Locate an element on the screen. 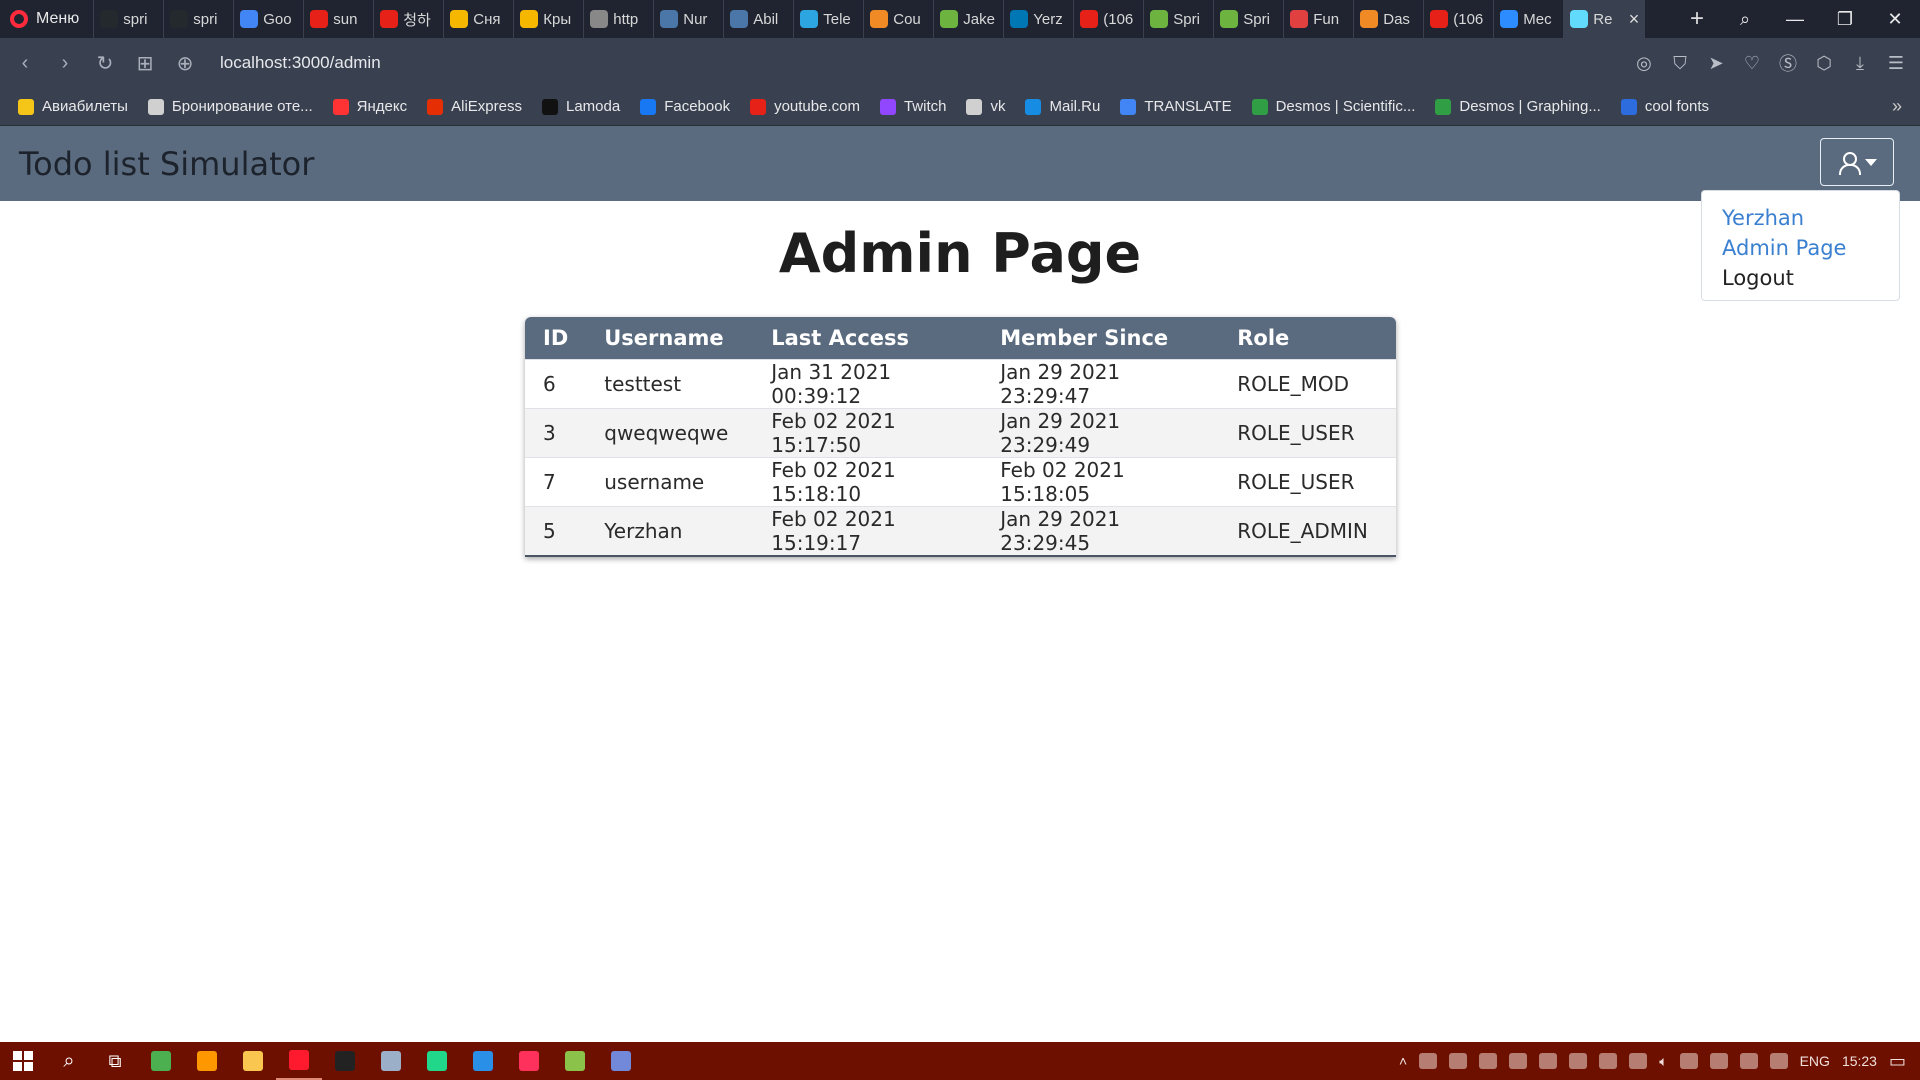 This screenshot has width=1920, height=1080. speed-dial-icon: ⊞ is located at coordinates (145, 63).